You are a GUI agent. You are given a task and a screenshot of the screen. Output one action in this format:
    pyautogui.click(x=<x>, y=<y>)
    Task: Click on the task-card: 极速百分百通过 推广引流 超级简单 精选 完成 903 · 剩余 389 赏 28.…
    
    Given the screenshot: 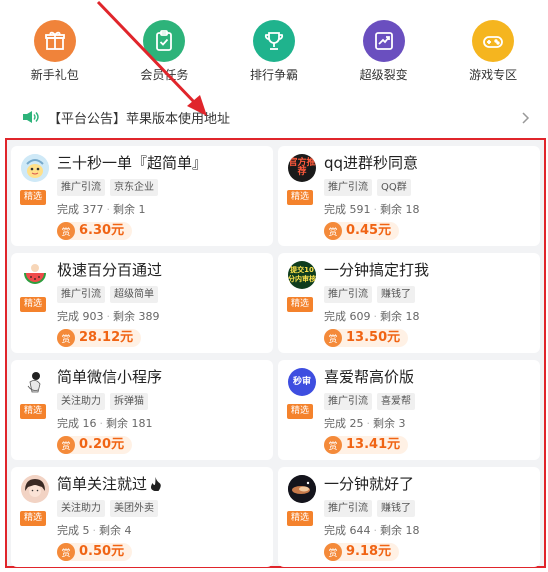 What is the action you would take?
    pyautogui.click(x=142, y=303)
    